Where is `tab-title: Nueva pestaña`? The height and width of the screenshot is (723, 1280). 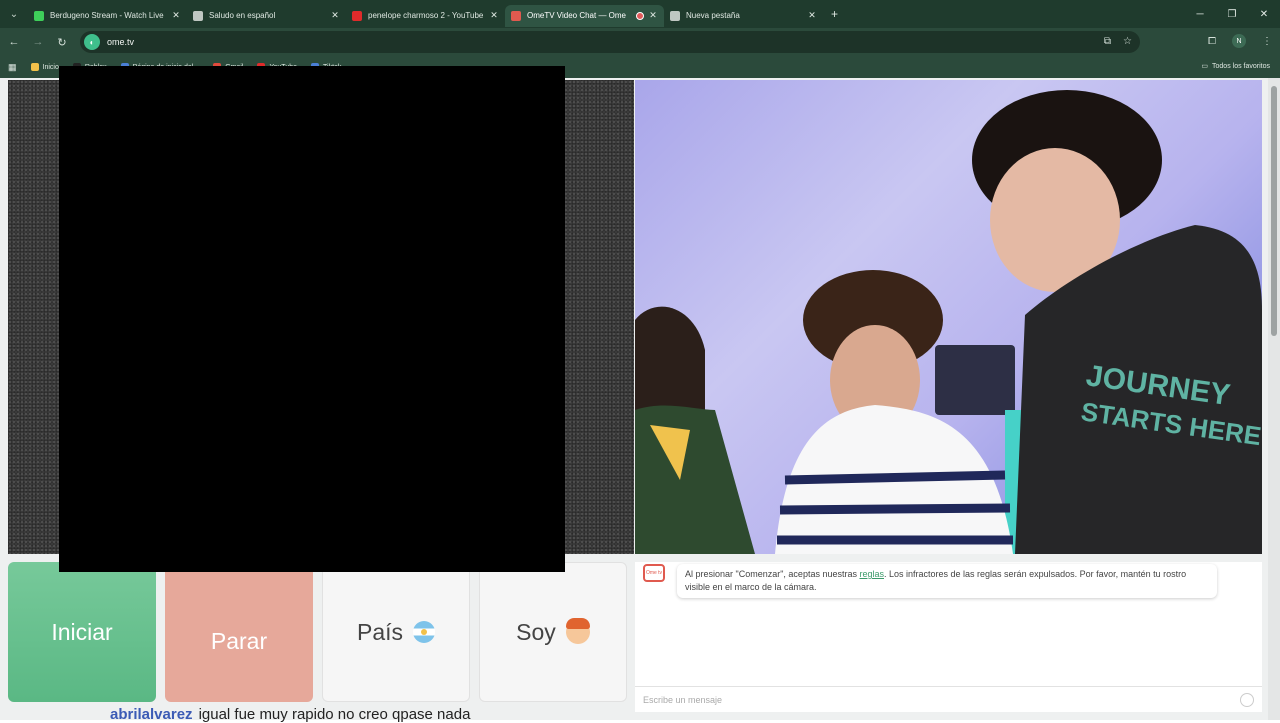
tab-title: Nueva pestaña is located at coordinates (713, 15).